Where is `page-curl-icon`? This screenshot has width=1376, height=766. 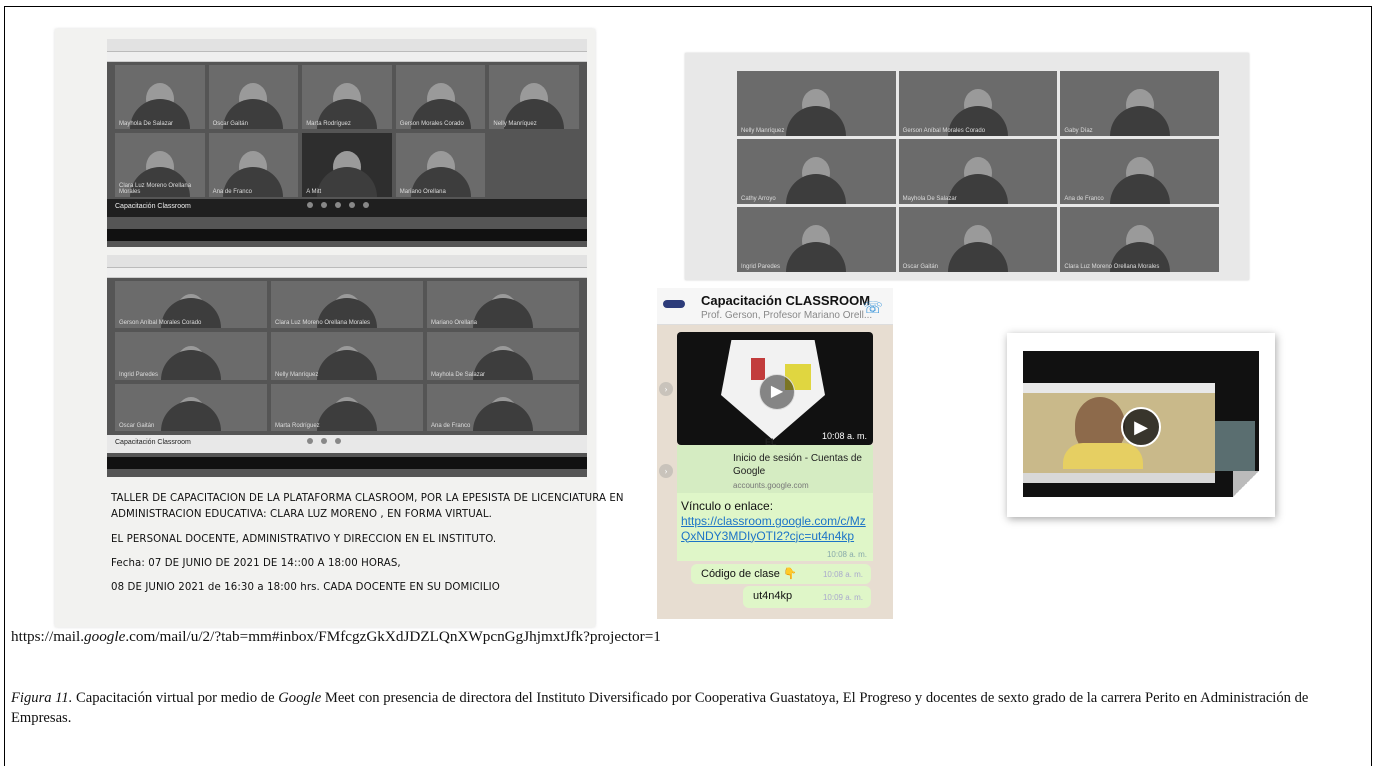
page-curl-icon is located at coordinates (1246, 484).